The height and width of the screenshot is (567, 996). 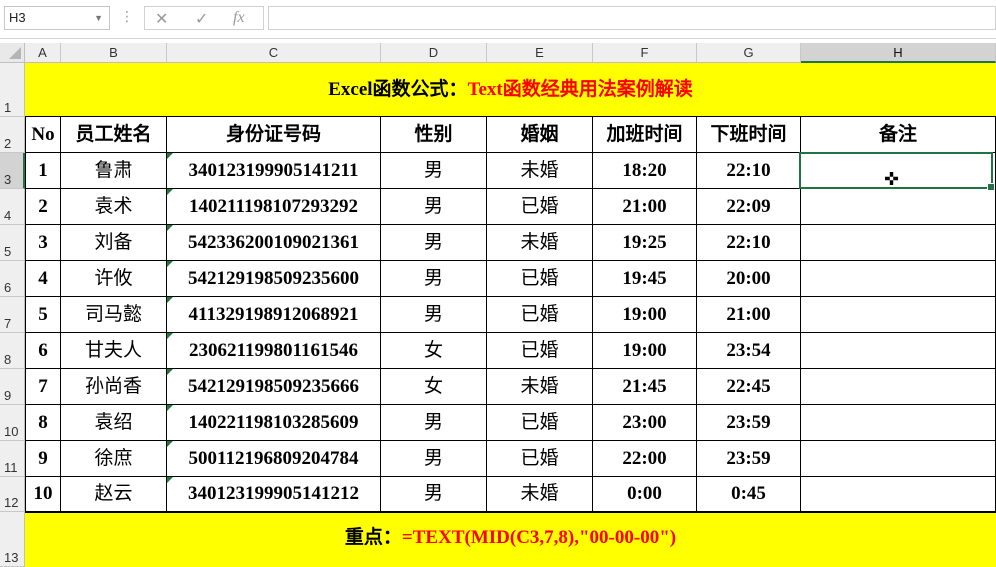 I want to click on data-cell: 7, so click(x=43, y=387).